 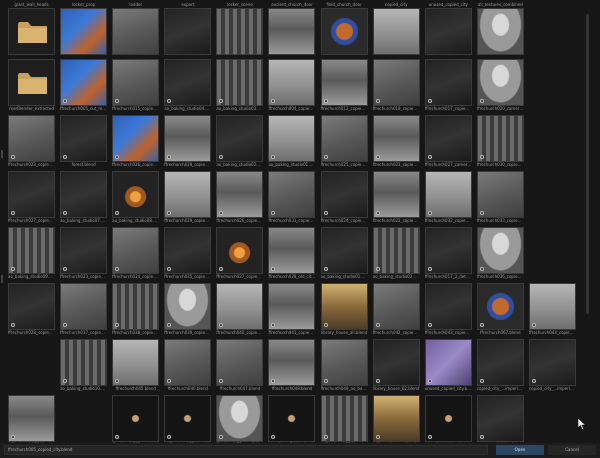 I want to click on file-item: ao_baking_studio02.blend, so click(x=239, y=140).